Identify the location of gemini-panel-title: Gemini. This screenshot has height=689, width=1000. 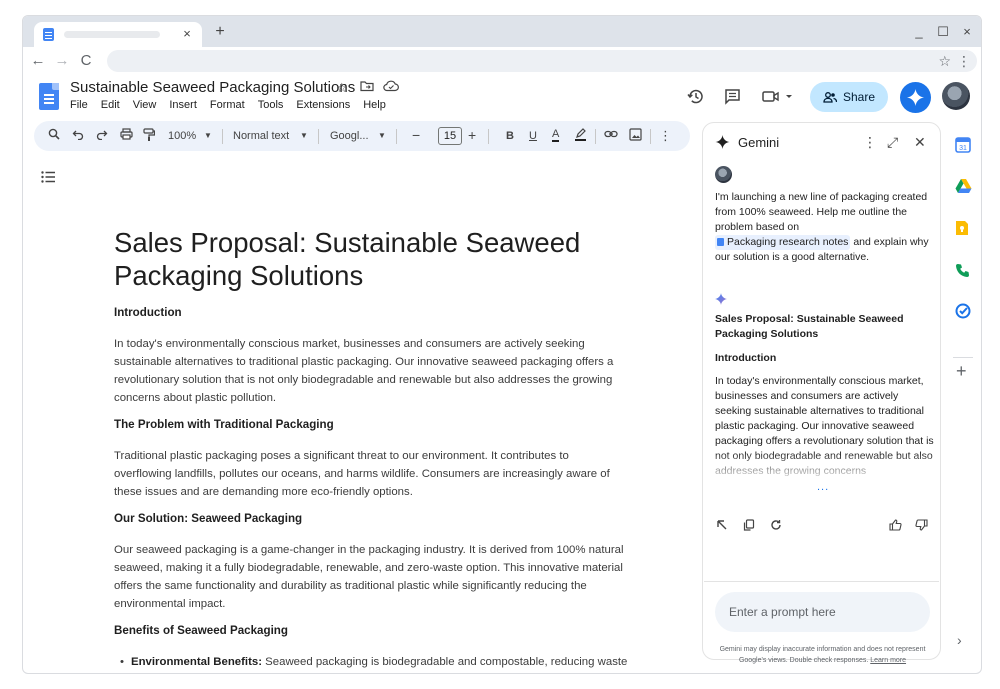
(759, 142).